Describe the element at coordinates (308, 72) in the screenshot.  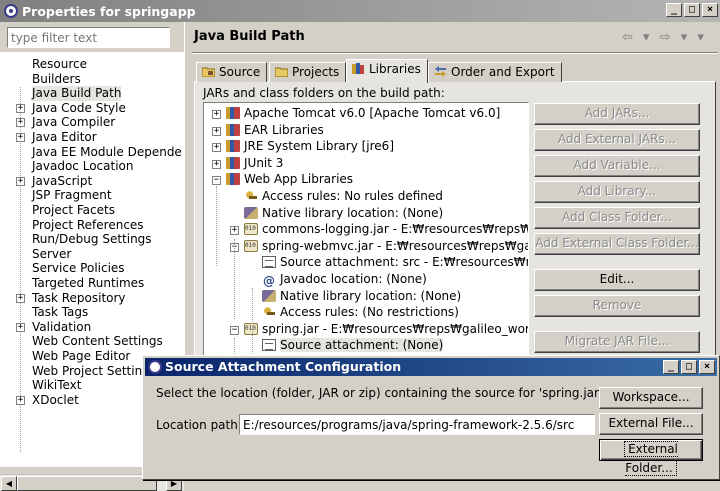
I see `tab-projects: Projects` at that location.